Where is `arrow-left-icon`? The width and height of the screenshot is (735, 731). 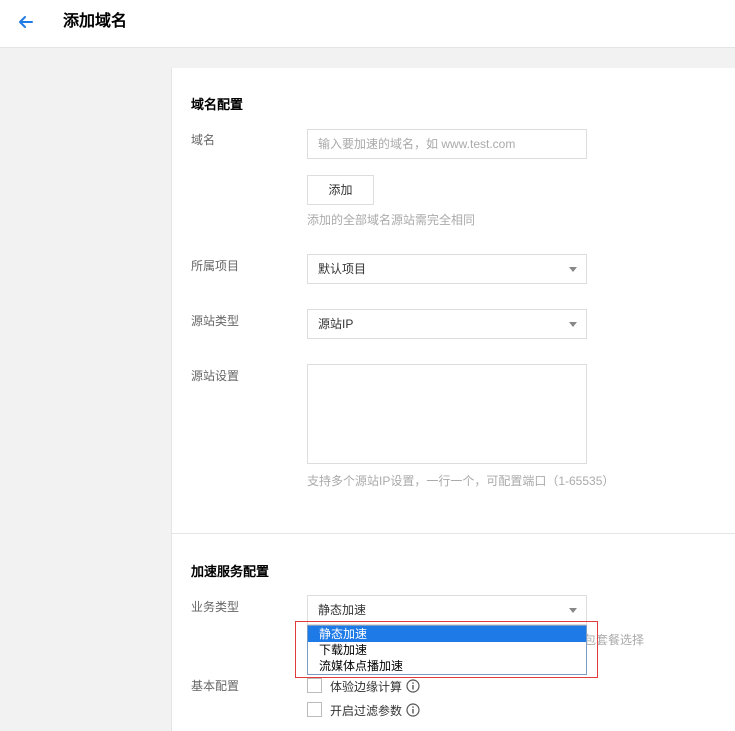
arrow-left-icon is located at coordinates (26, 22).